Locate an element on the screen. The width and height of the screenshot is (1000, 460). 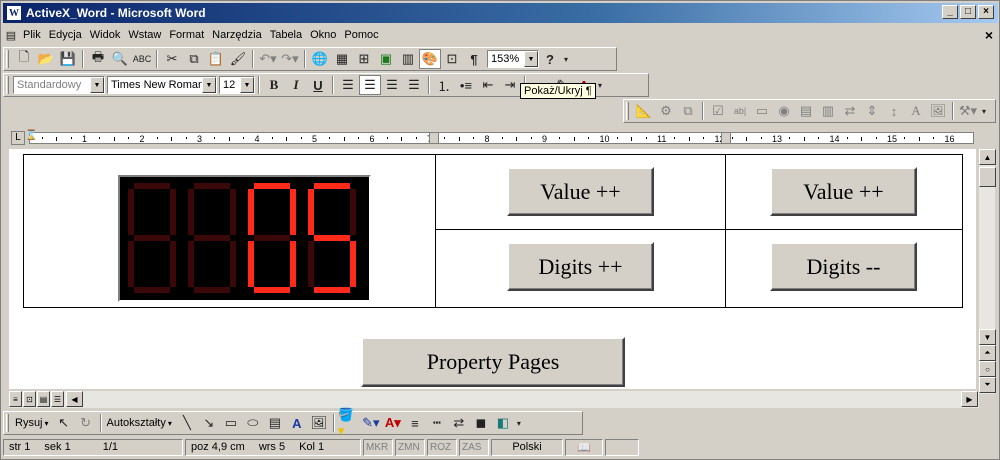
menu-tabela: Tabela is located at coordinates (286, 35).